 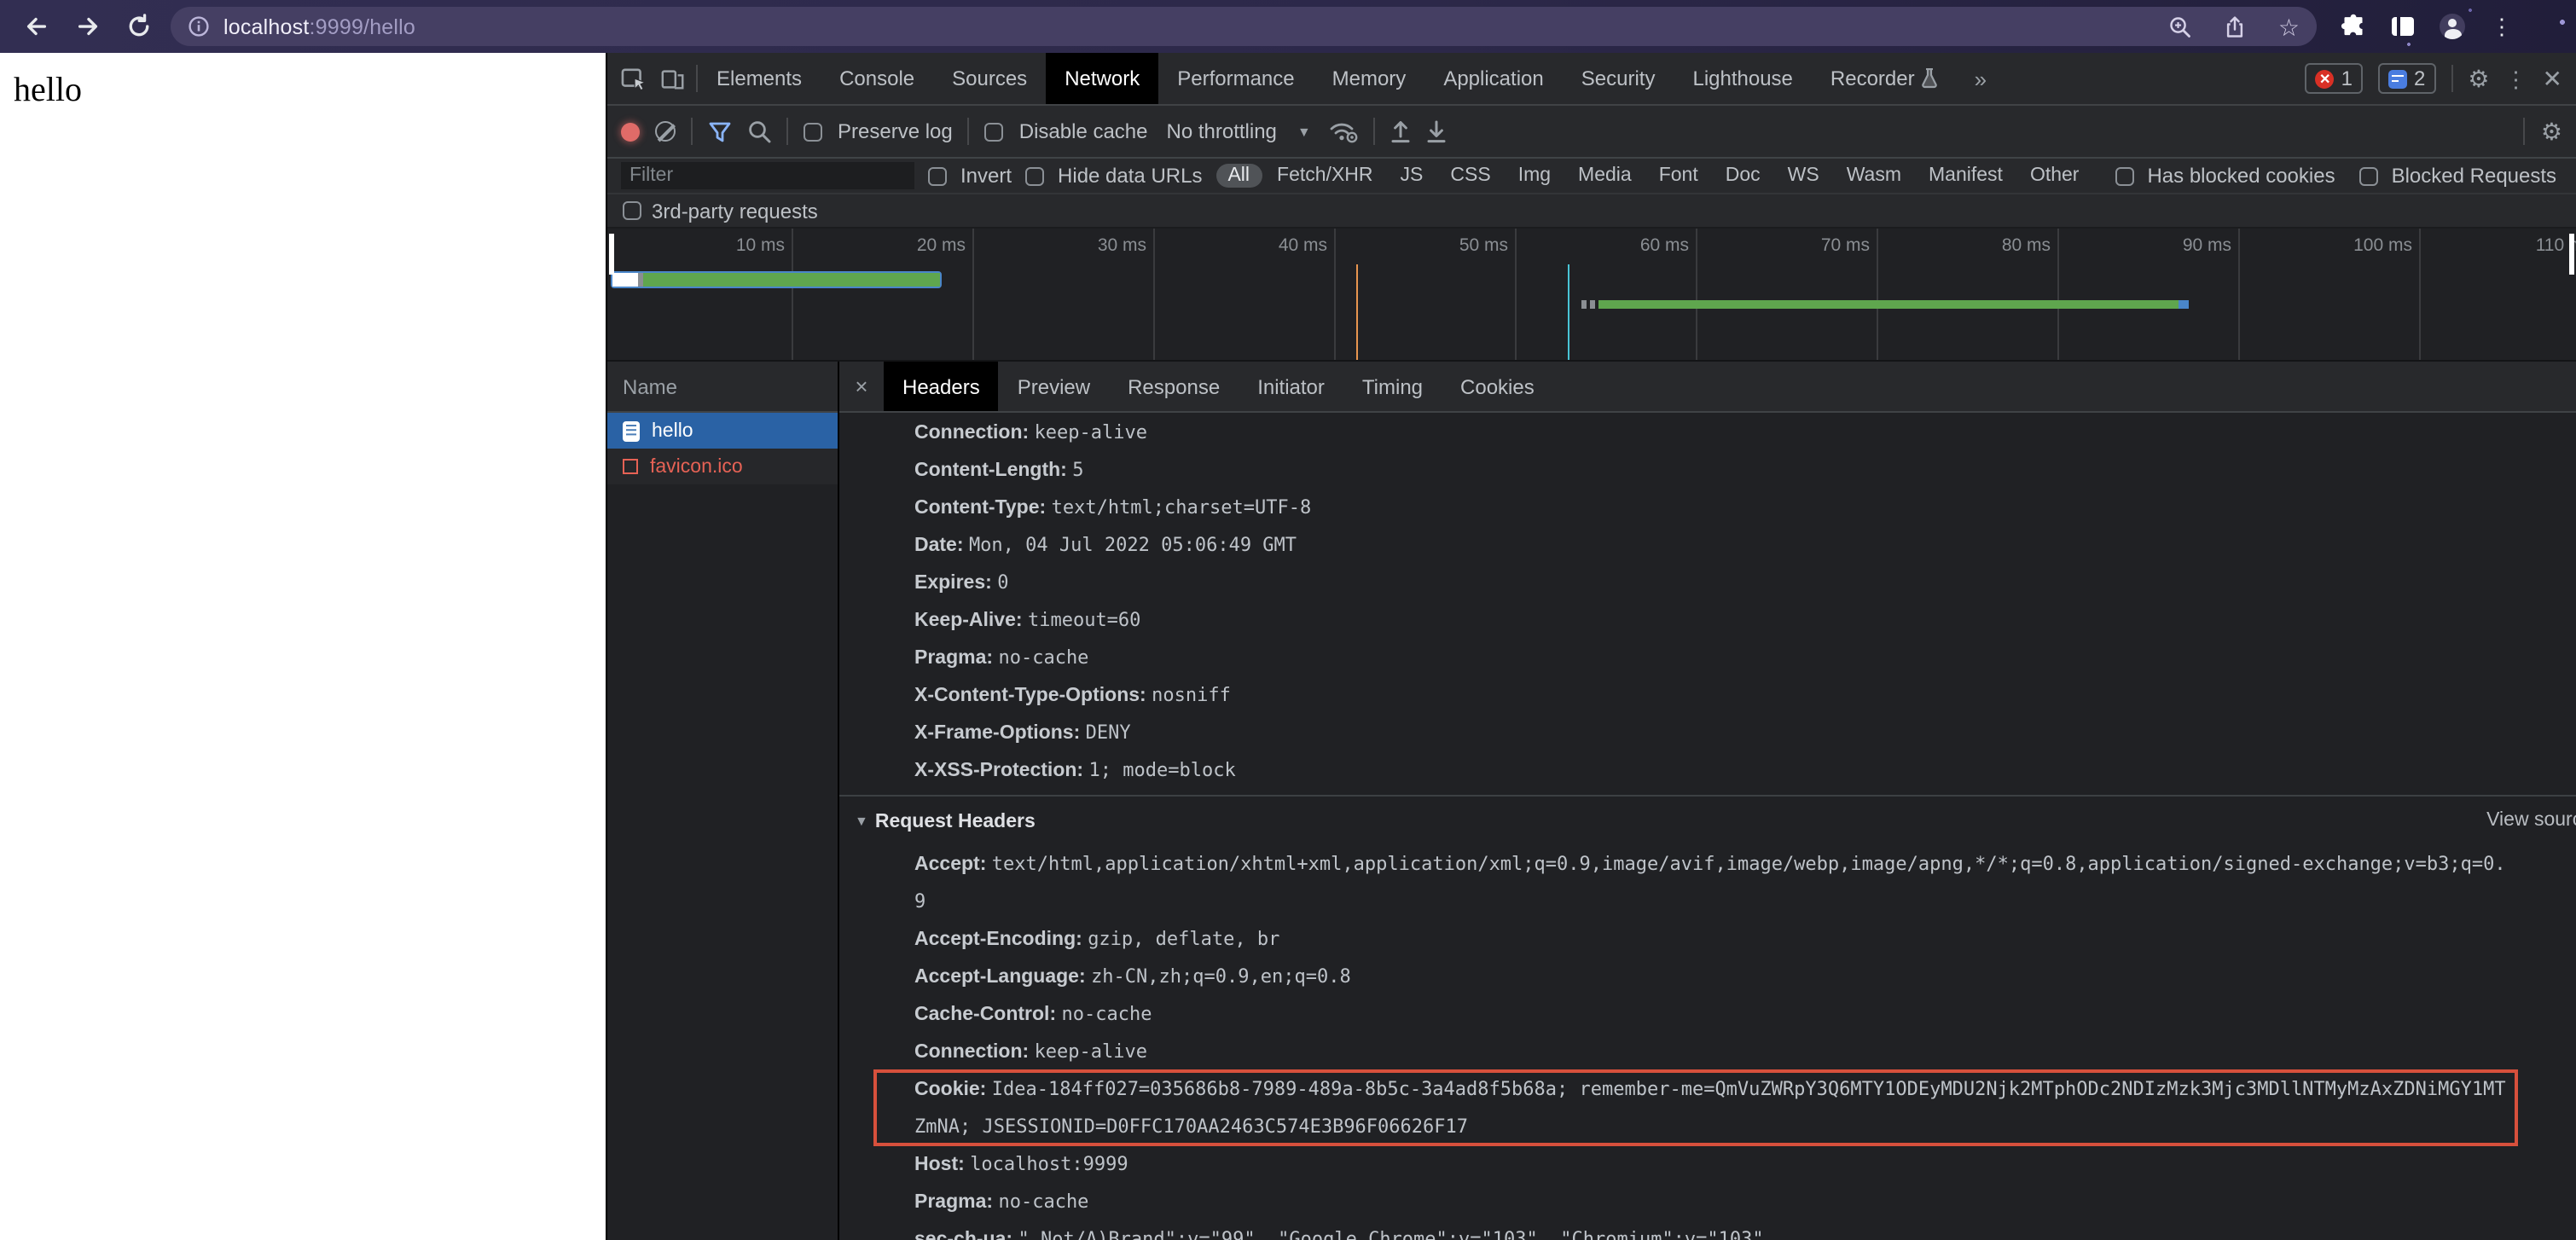 What do you see at coordinates (1534, 176) in the screenshot?
I see `request-type-chip: Img` at bounding box center [1534, 176].